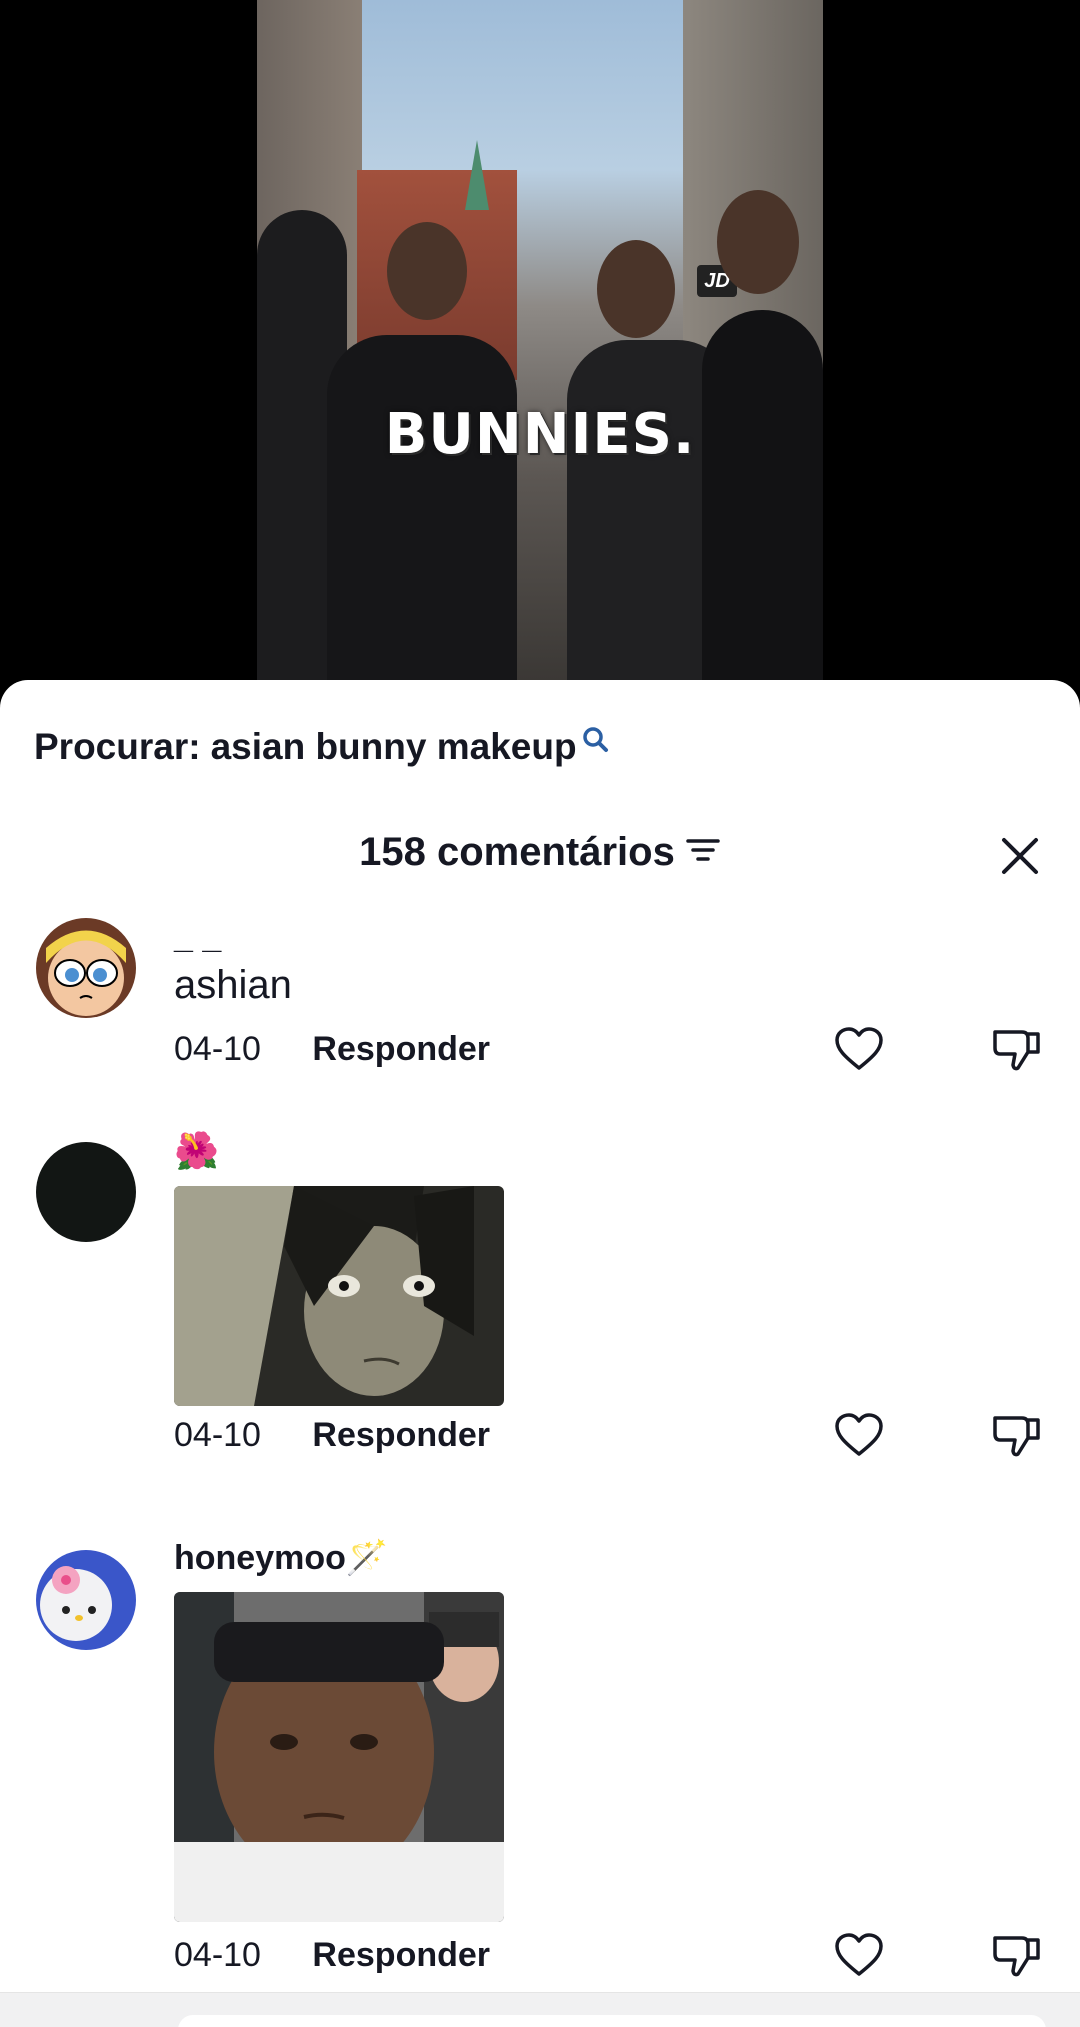  I want to click on comment-username: _ _, so click(233, 937).